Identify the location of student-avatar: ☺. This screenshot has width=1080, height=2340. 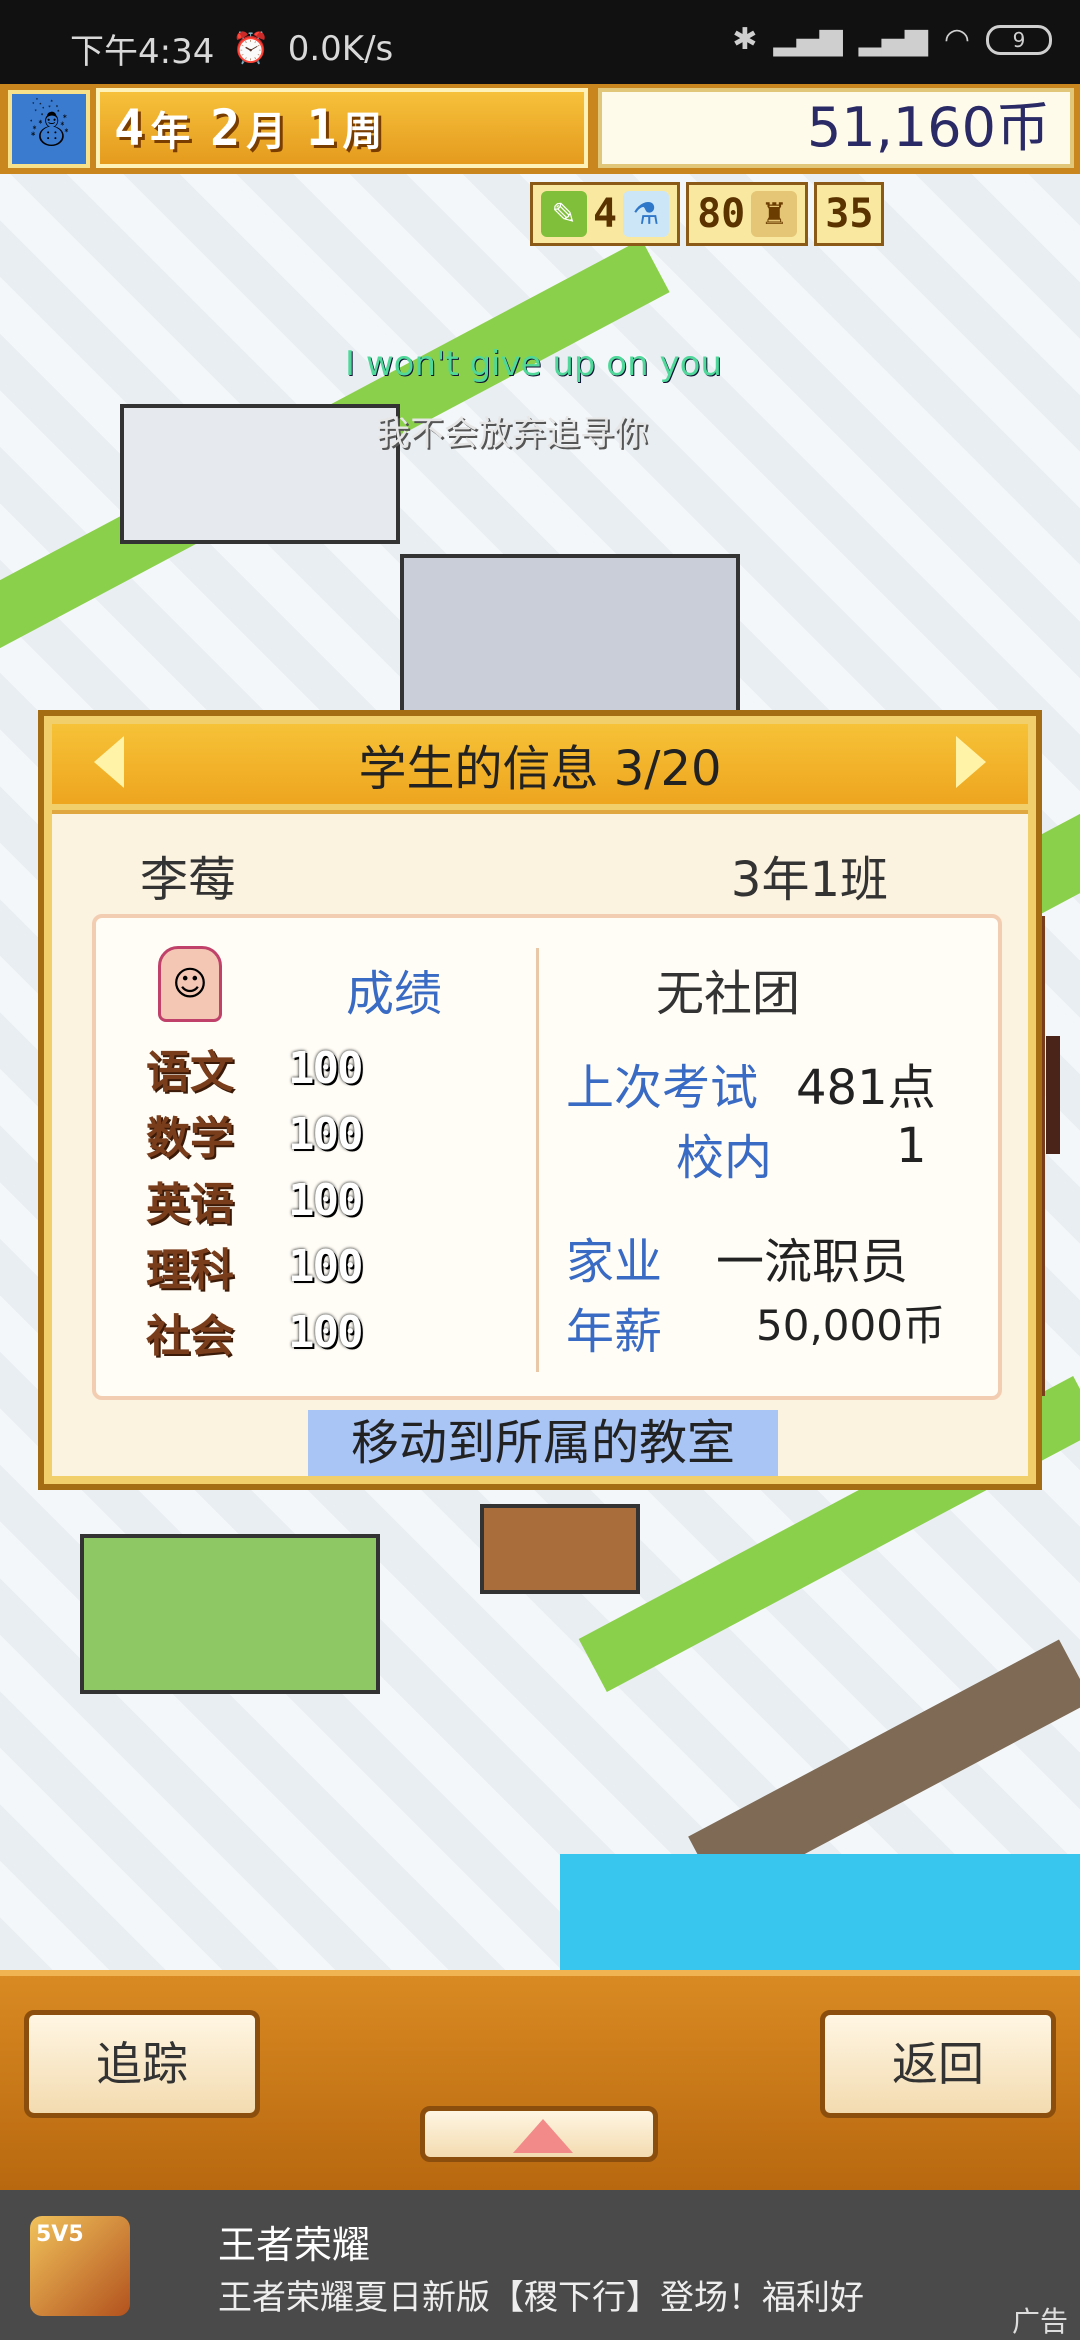
(190, 984).